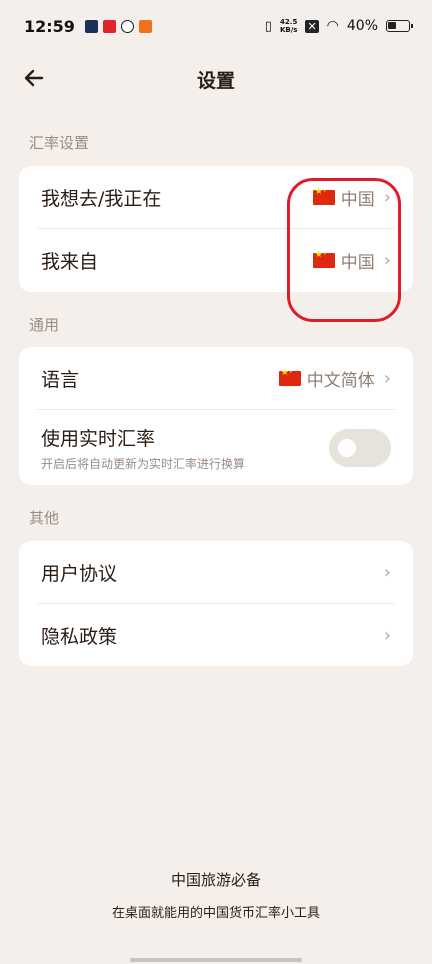  I want to click on page-title: 设置, so click(215, 81).